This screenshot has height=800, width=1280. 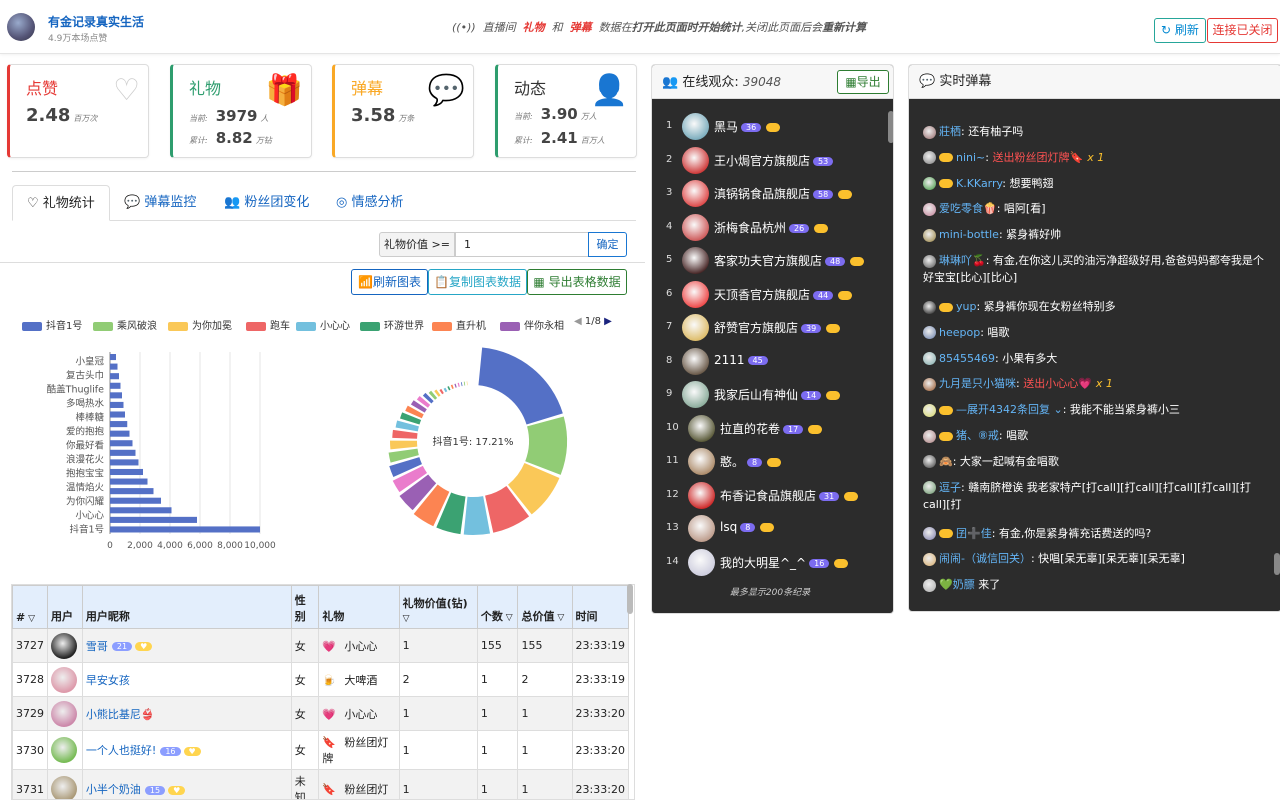 I want to click on connection-status-button: 连接已关闭, so click(x=1242, y=30).